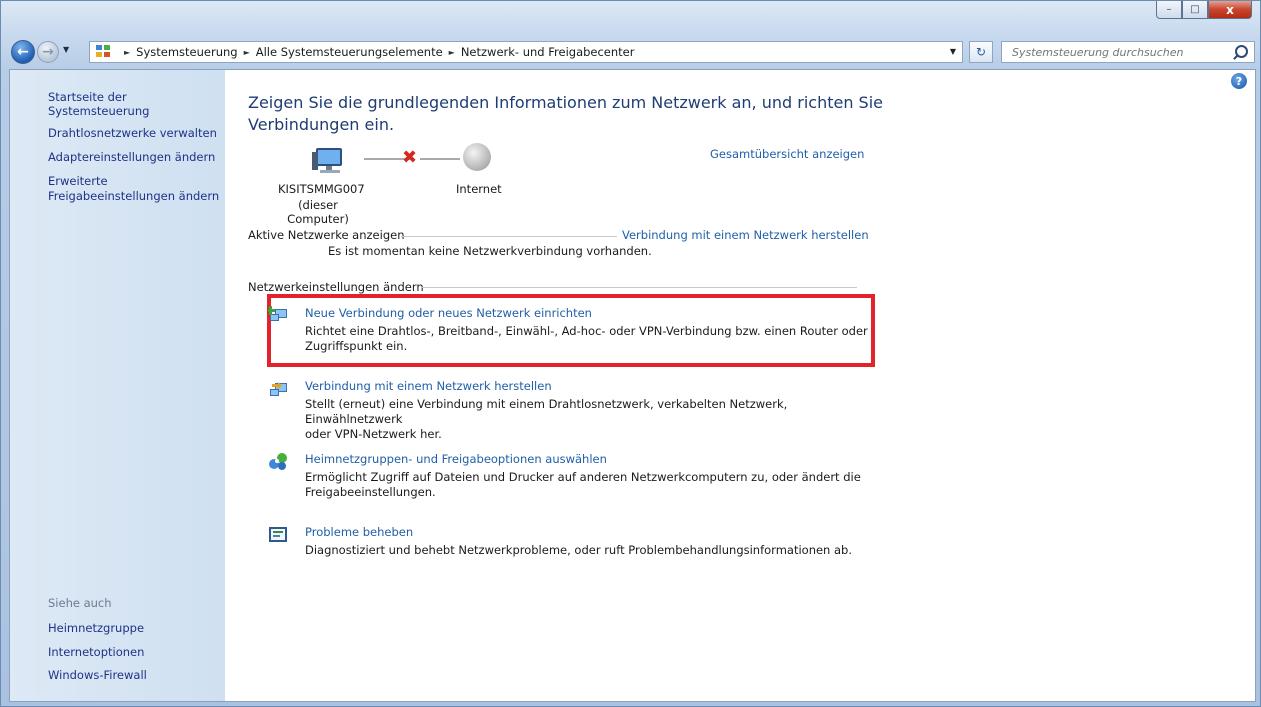  Describe the element at coordinates (104, 52) in the screenshot. I see `control-panel-icon` at that location.